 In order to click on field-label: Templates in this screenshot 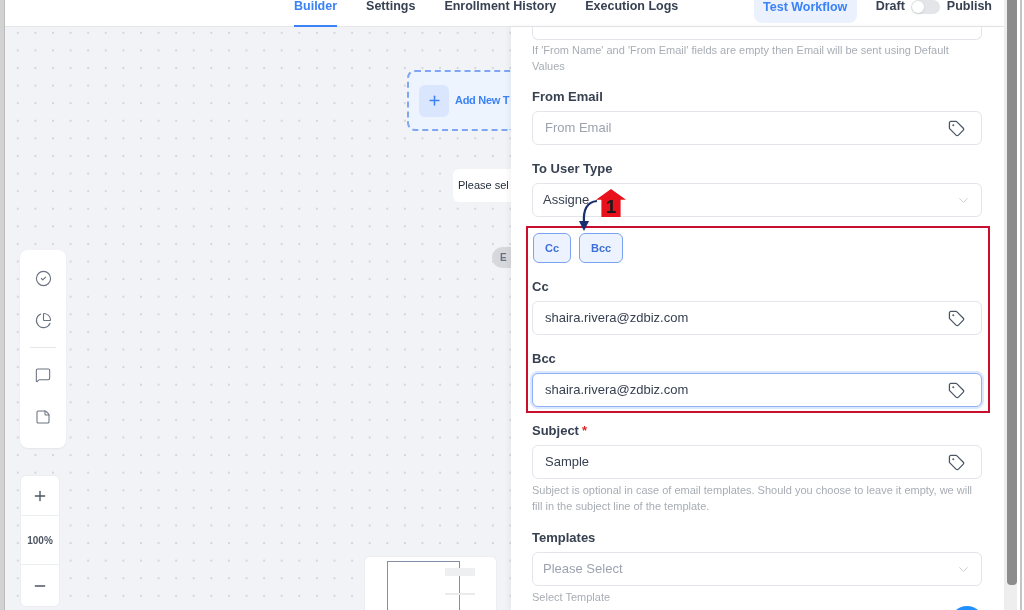, I will do `click(564, 538)`.